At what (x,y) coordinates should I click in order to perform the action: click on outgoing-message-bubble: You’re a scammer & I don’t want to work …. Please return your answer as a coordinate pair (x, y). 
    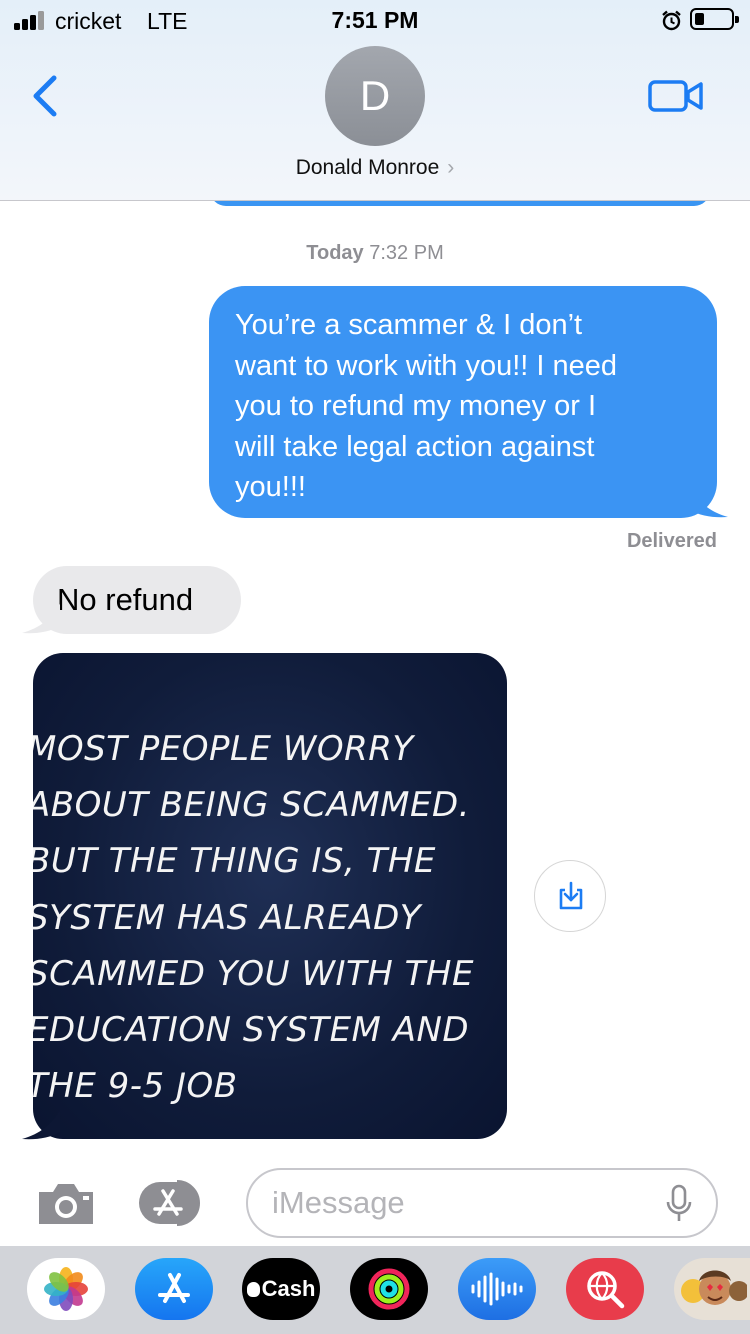
    Looking at the image, I should click on (463, 402).